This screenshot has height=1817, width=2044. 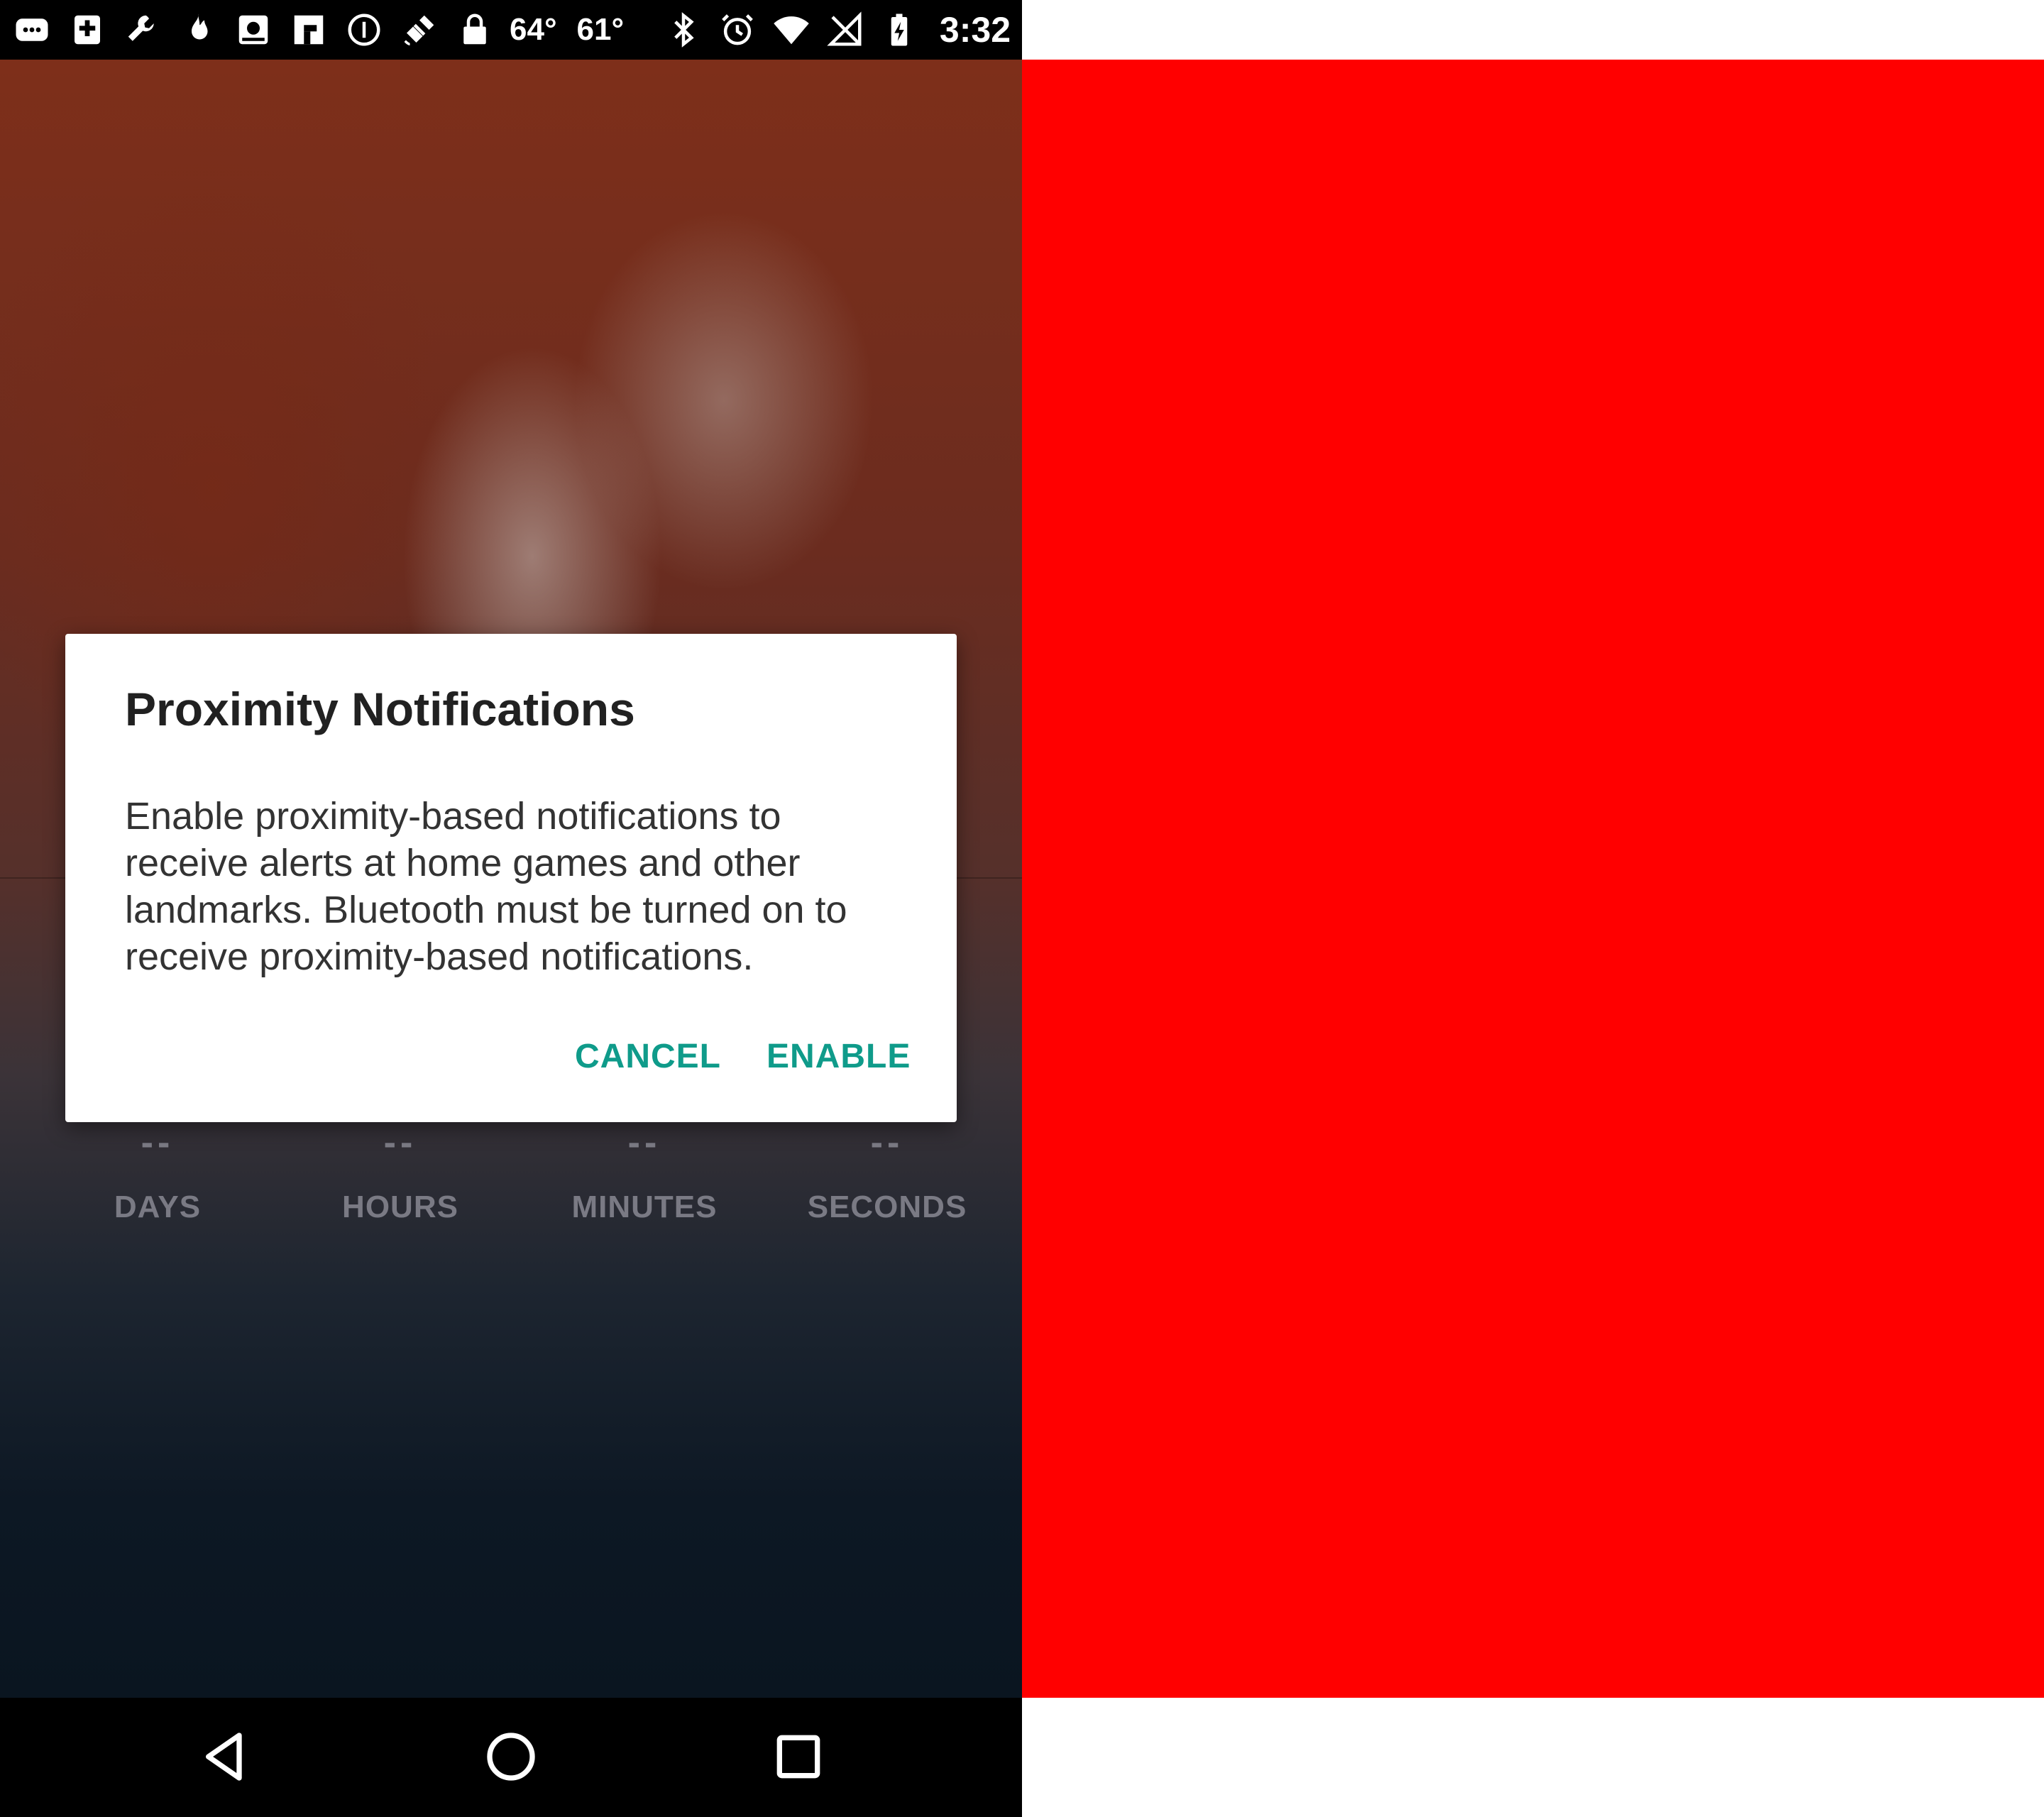 What do you see at coordinates (648, 1056) in the screenshot?
I see `cancel-button: CANCEL` at bounding box center [648, 1056].